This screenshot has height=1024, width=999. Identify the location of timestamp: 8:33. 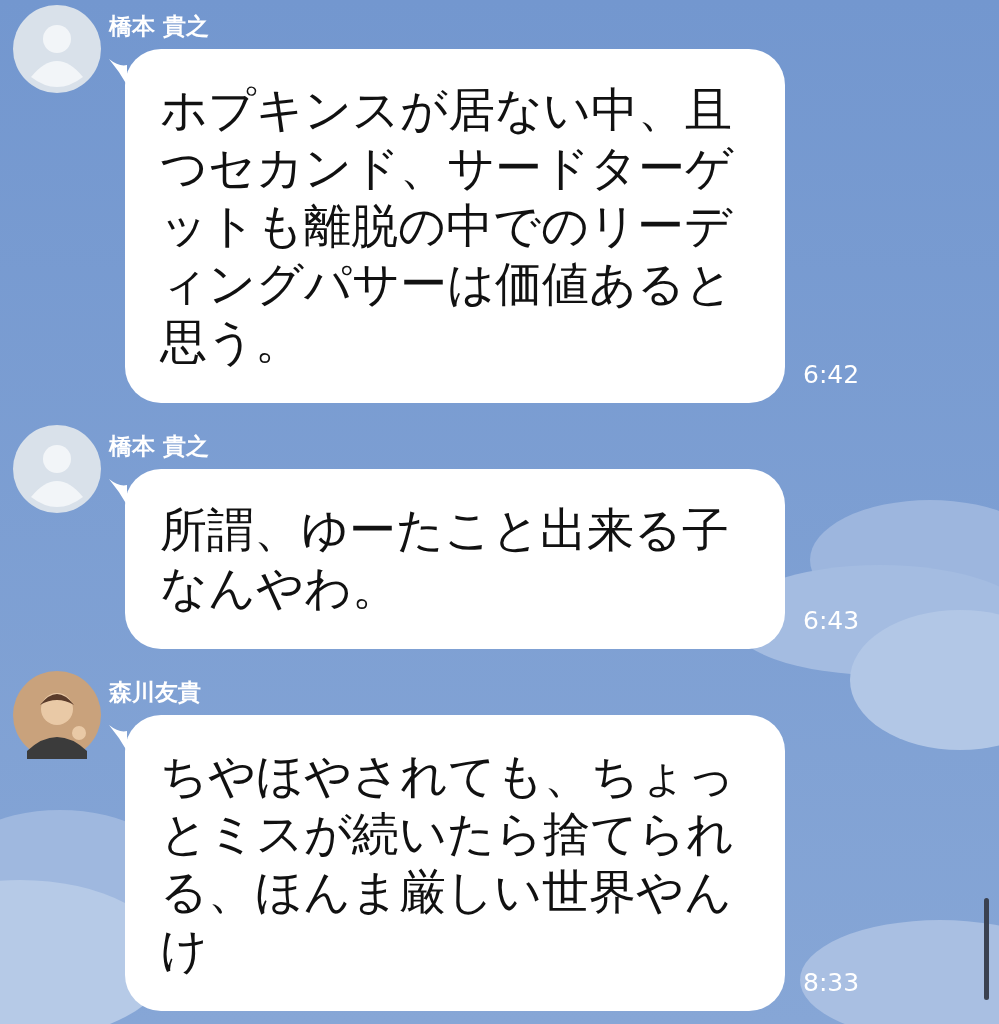
(831, 983).